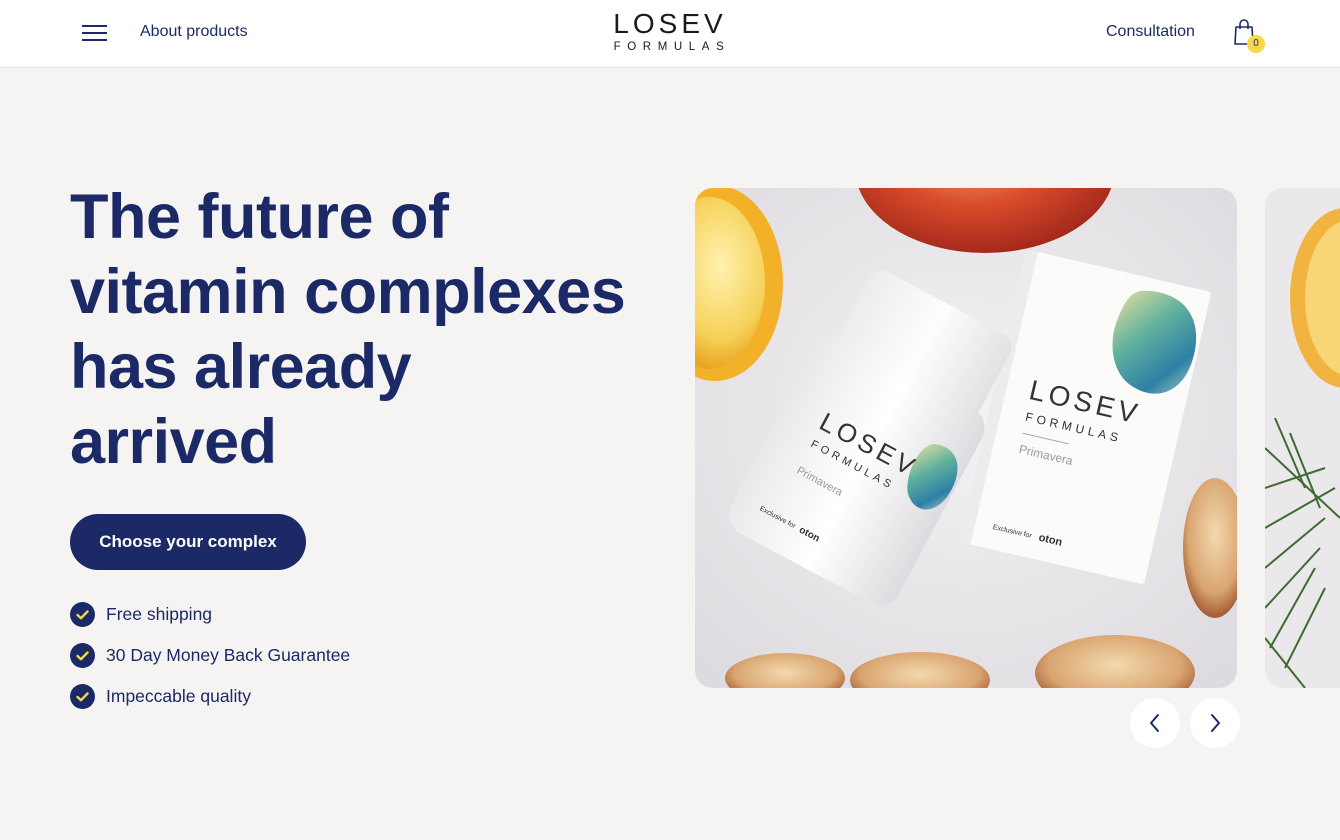  Describe the element at coordinates (1150, 32) in the screenshot. I see `nav-consultation: Consultation` at that location.